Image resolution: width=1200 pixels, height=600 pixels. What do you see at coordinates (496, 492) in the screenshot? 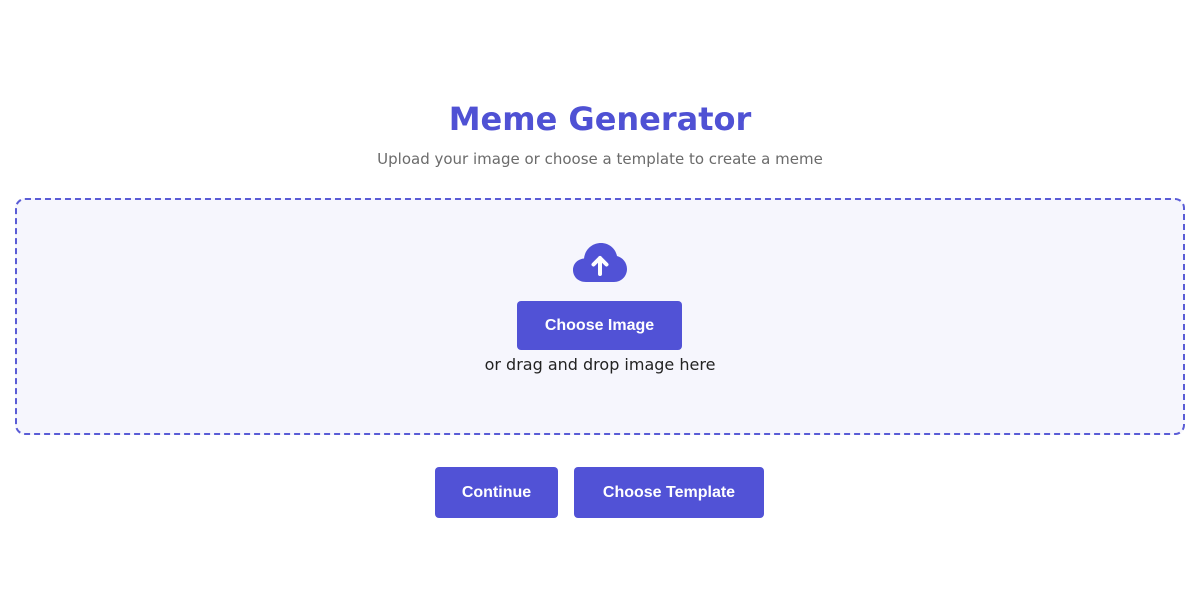
I see `continue-button: Continue` at bounding box center [496, 492].